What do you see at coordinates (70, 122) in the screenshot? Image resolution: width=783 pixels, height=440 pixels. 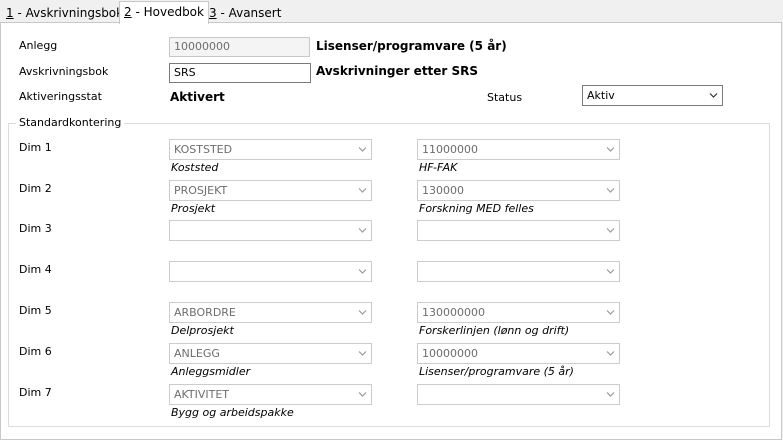 I see `standardkontering-title: Standardkontering` at bounding box center [70, 122].